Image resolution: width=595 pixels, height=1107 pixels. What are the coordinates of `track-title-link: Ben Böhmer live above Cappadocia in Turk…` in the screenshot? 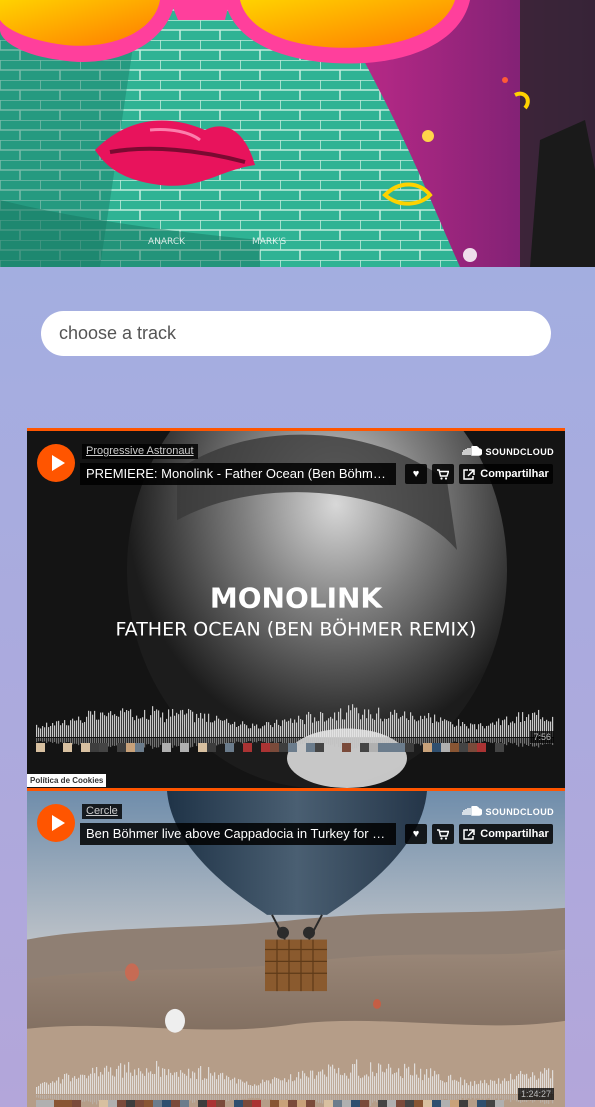 It's located at (238, 834).